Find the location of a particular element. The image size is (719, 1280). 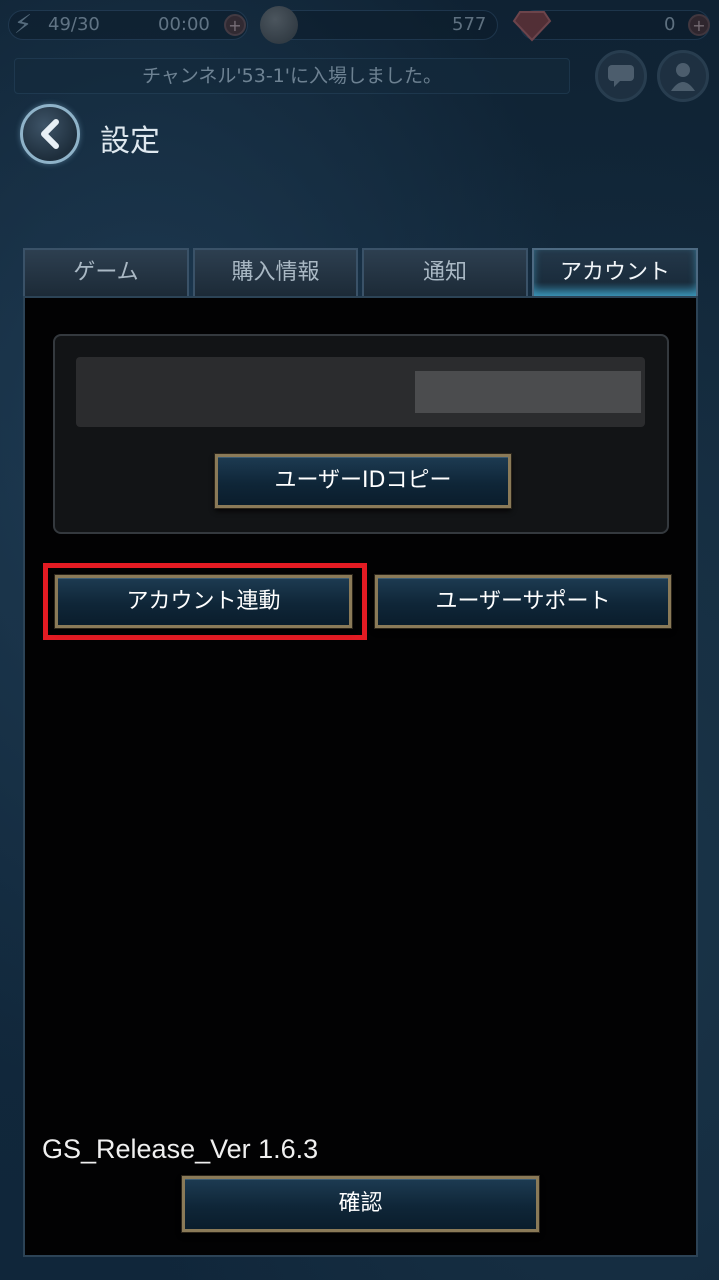

version-label: GS_Release_Ver 1.6.3 is located at coordinates (180, 1149).